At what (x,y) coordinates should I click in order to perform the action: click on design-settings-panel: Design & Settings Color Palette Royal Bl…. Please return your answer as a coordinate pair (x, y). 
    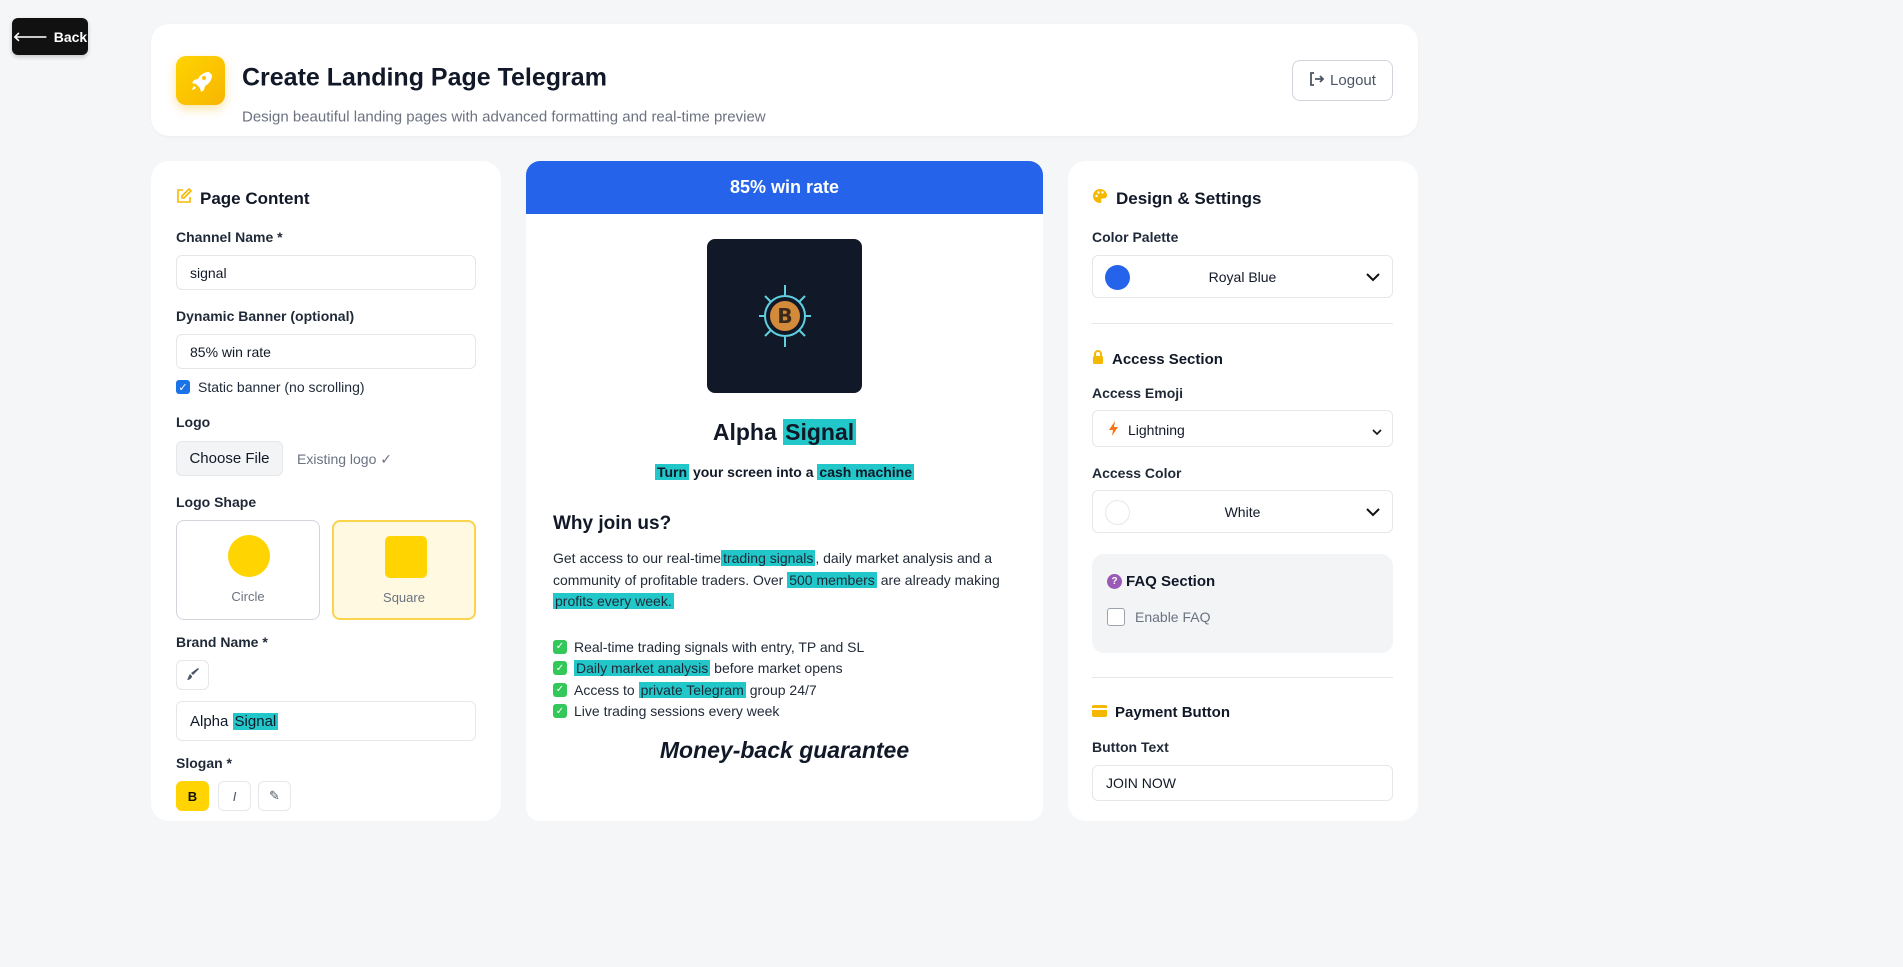
    Looking at the image, I should click on (1243, 491).